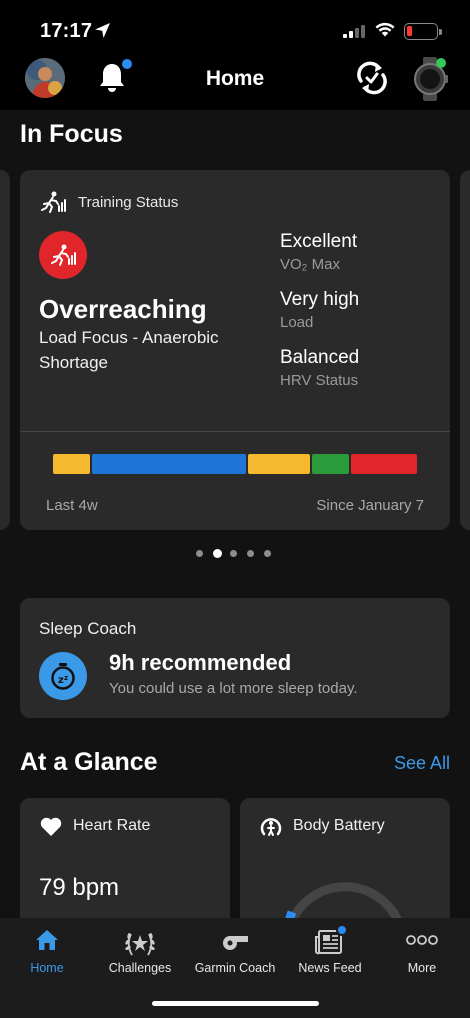  I want to click on top-nav: Home, so click(235, 81).